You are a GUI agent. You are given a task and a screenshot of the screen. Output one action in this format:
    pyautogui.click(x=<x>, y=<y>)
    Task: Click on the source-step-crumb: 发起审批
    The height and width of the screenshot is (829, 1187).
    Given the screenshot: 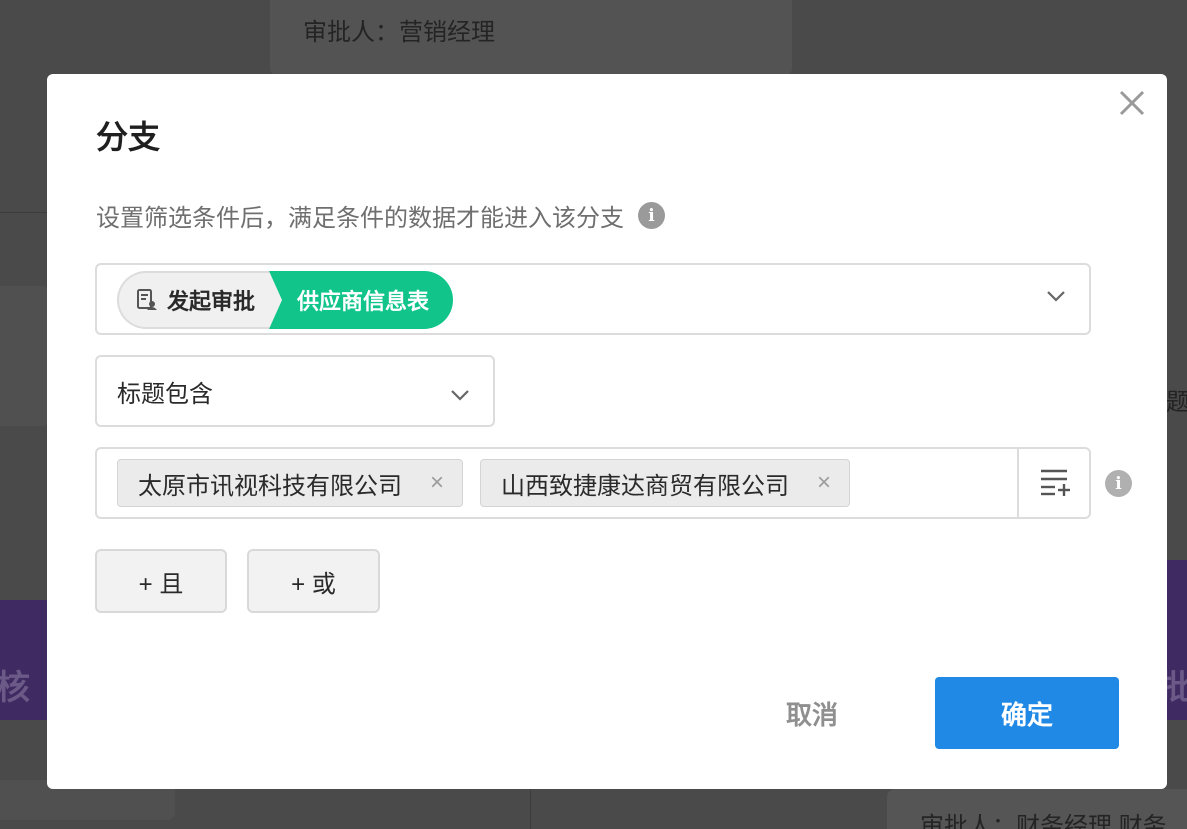 What is the action you would take?
    pyautogui.click(x=200, y=300)
    